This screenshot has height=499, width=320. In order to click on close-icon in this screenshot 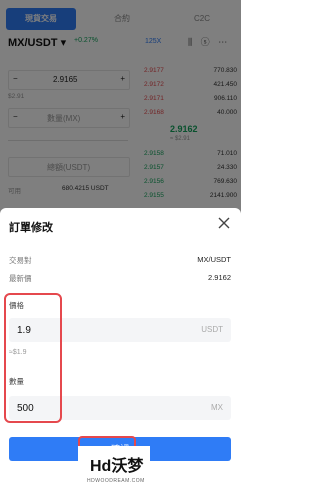, I will do `click(224, 223)`.